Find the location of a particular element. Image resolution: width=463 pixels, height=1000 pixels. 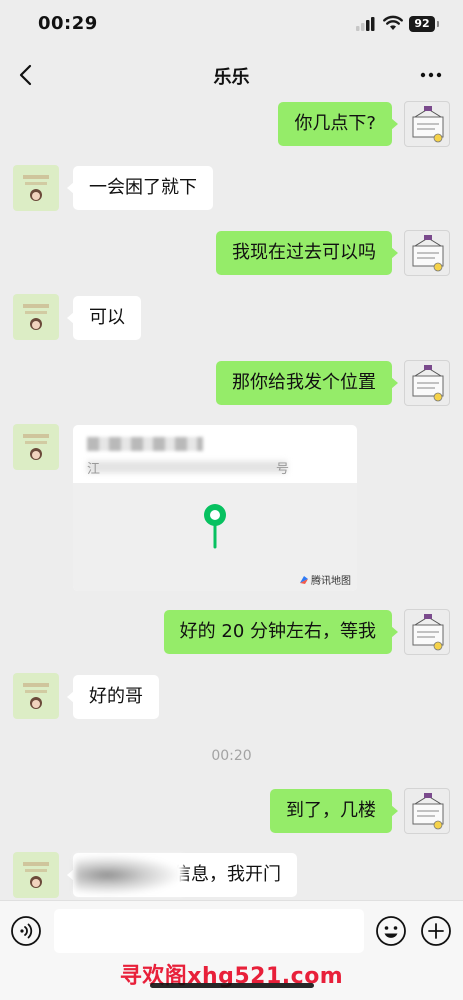

message-input is located at coordinates (209, 931).